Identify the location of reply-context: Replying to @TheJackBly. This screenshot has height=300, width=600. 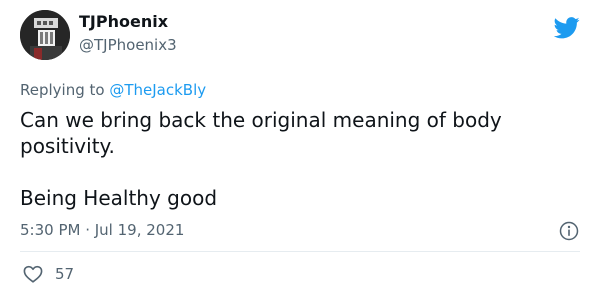
(113, 90).